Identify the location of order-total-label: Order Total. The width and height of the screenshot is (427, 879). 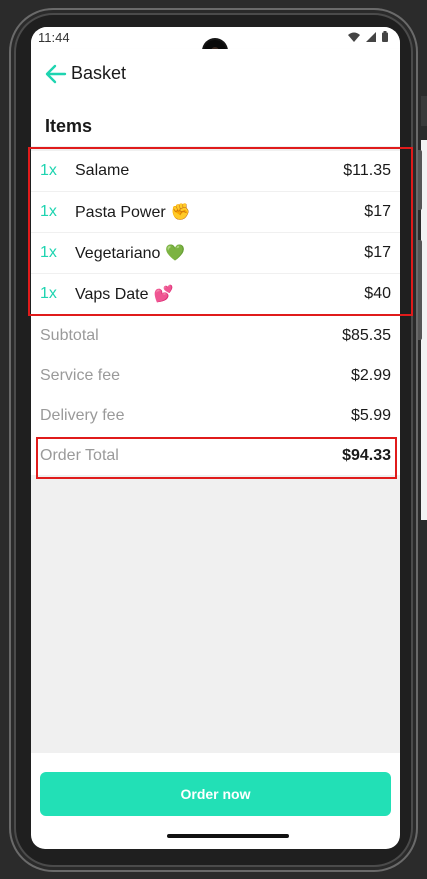
(79, 455).